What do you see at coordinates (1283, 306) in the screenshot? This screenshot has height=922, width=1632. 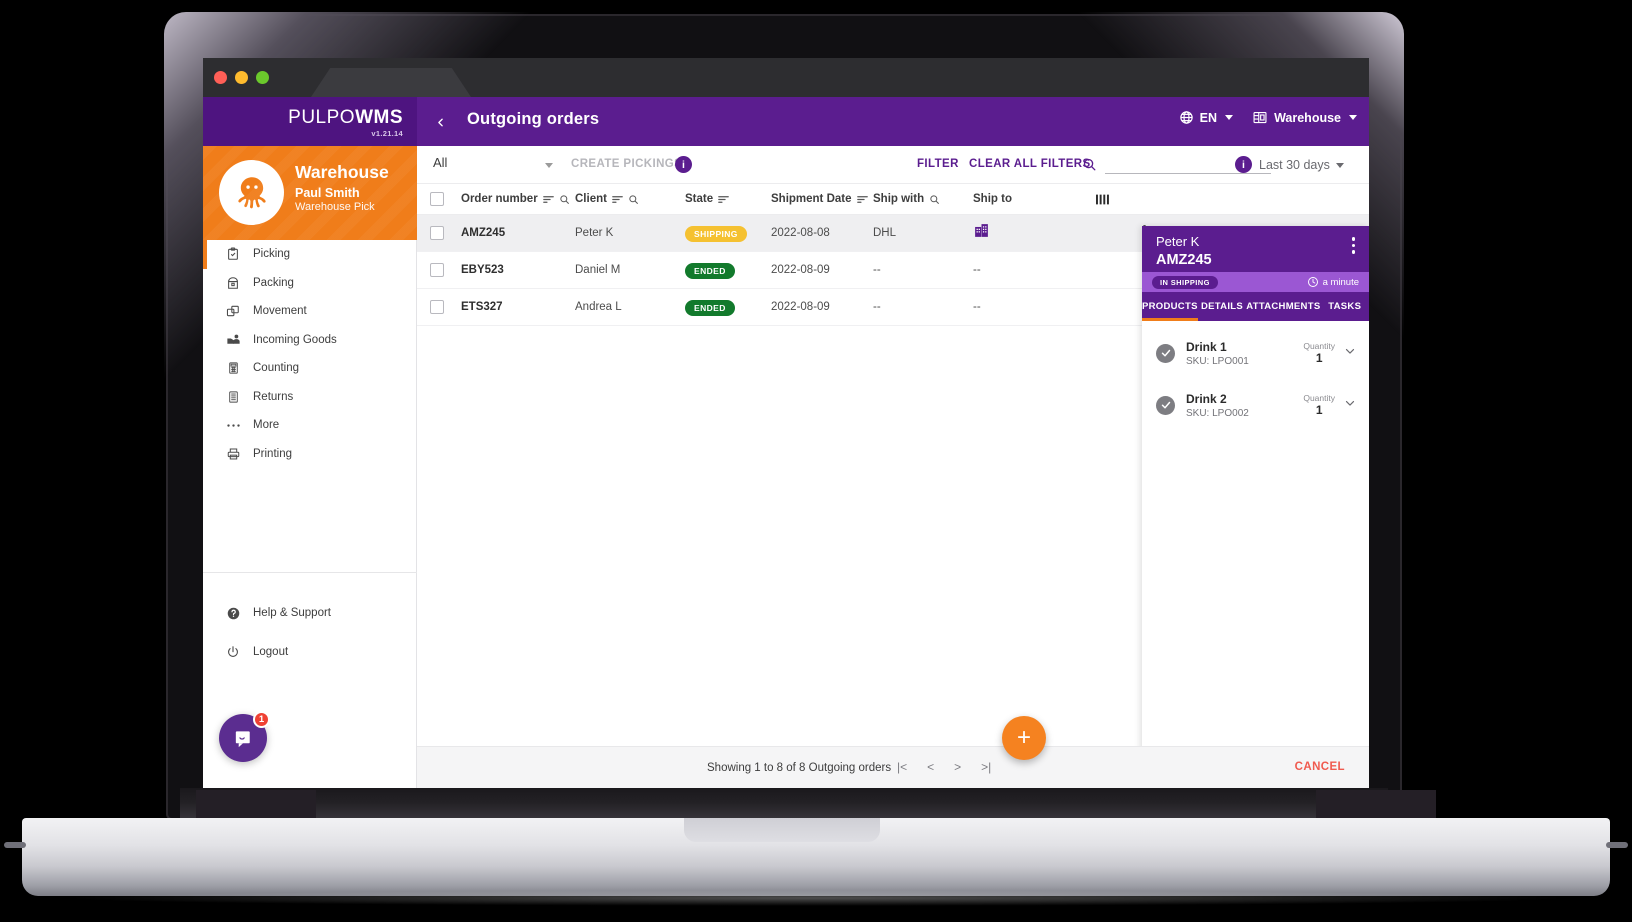 I see `tab-attachments: ATTACHMENTS` at bounding box center [1283, 306].